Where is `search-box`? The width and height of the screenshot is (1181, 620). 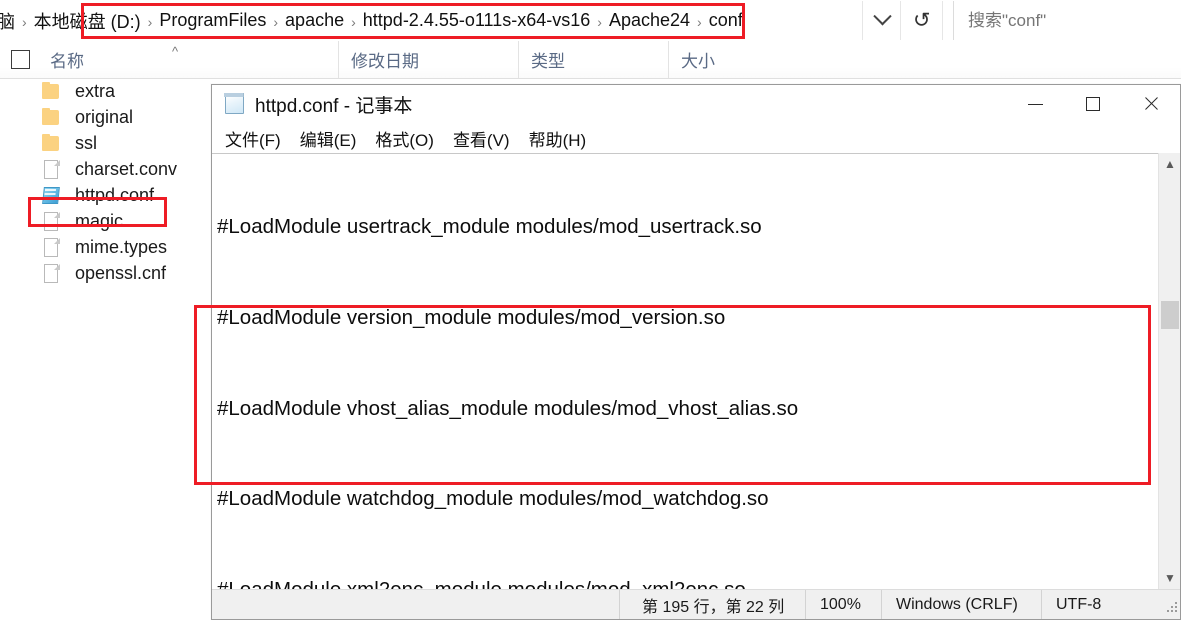
search-box is located at coordinates (1067, 20).